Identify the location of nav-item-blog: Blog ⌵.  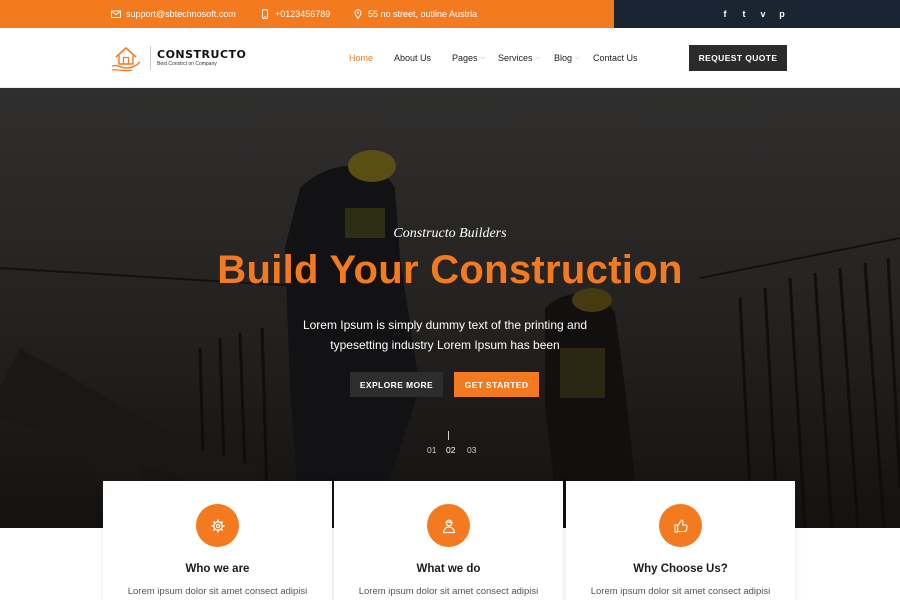
(567, 58).